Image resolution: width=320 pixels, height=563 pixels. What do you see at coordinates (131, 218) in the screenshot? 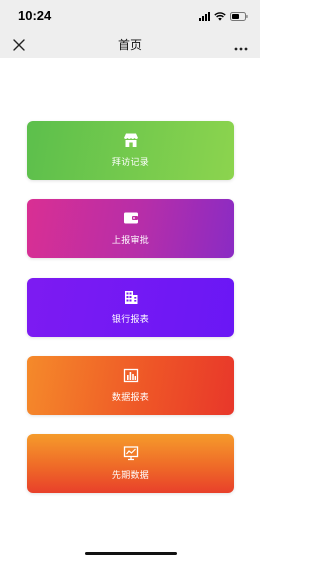
I see `wallet-icon` at bounding box center [131, 218].